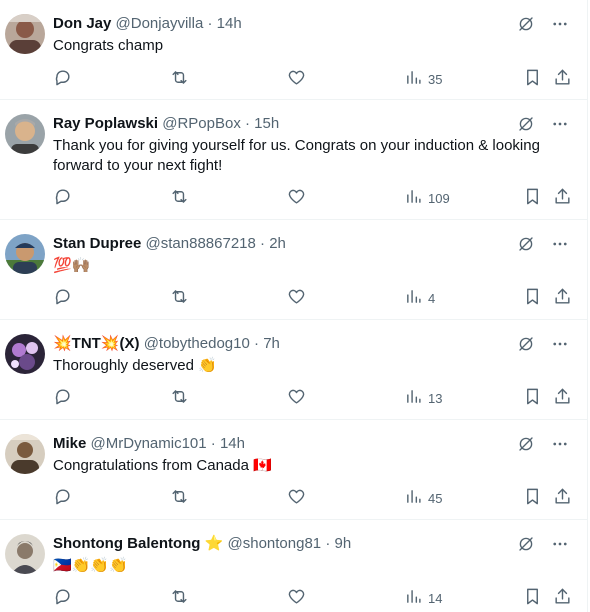 Image resolution: width=590 pixels, height=612 pixels. I want to click on timestamp: 7h, so click(271, 343).